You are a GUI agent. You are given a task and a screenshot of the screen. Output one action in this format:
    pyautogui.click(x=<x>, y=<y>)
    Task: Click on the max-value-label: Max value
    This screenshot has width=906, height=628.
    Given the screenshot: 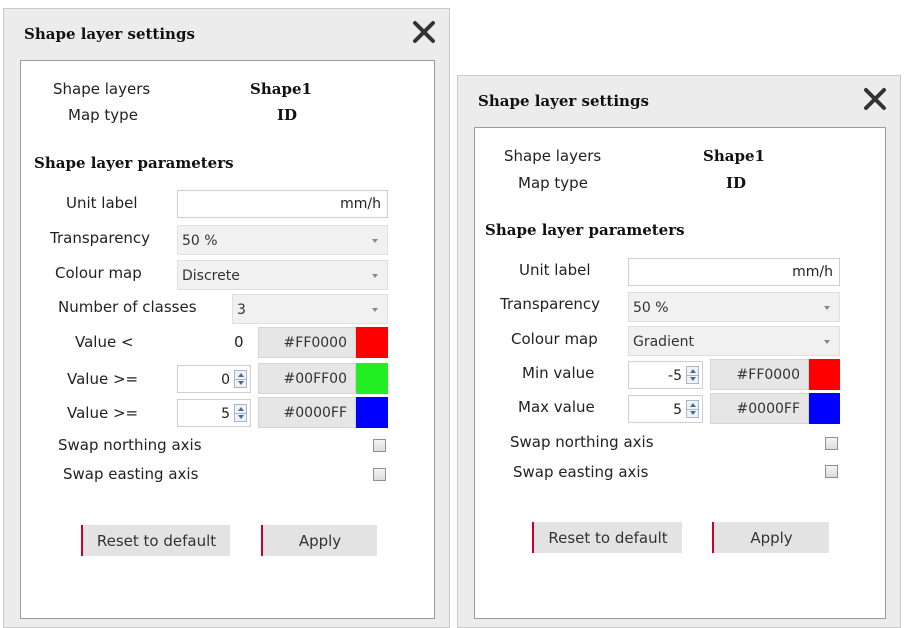 What is the action you would take?
    pyautogui.click(x=556, y=407)
    